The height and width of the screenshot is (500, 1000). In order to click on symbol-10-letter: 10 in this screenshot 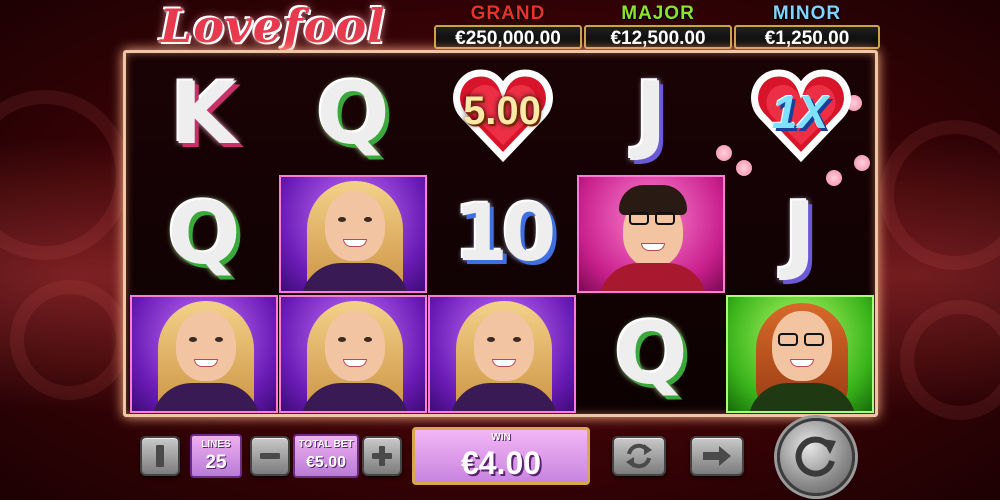, I will do `click(505, 234)`.